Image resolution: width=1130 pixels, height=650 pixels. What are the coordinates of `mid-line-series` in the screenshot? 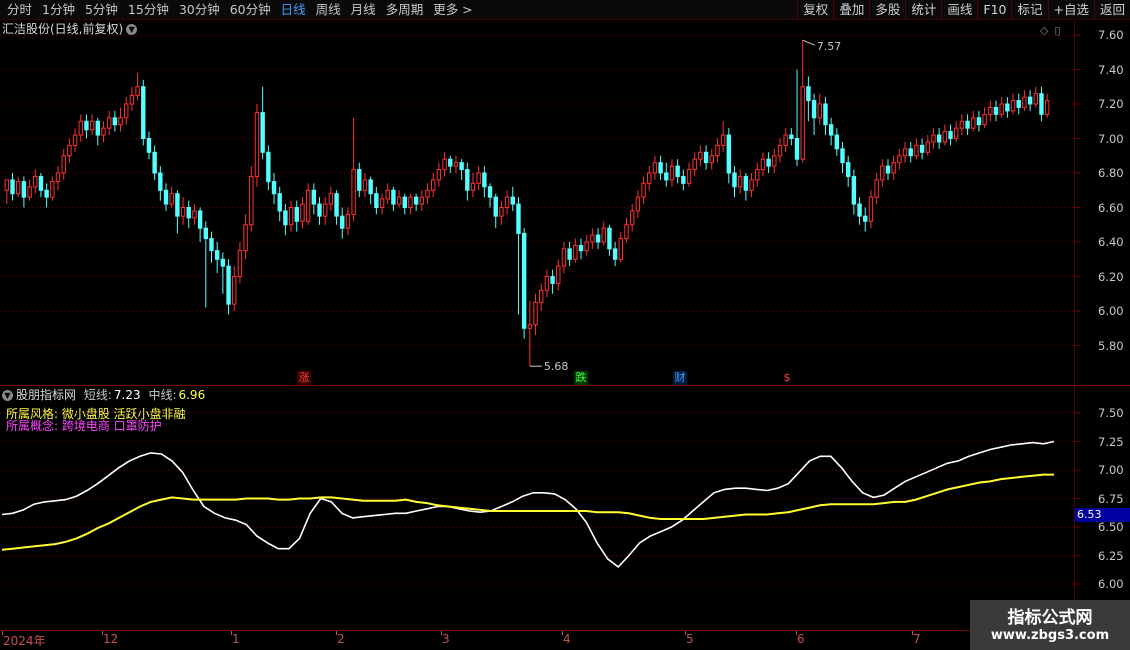 It's located at (527, 512).